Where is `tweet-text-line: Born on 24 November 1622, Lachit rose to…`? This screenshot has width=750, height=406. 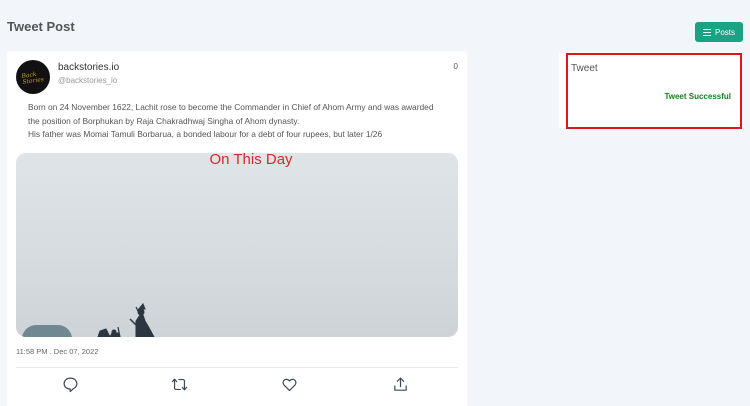
tweet-text-line: Born on 24 November 1622, Lachit rose to… is located at coordinates (231, 107).